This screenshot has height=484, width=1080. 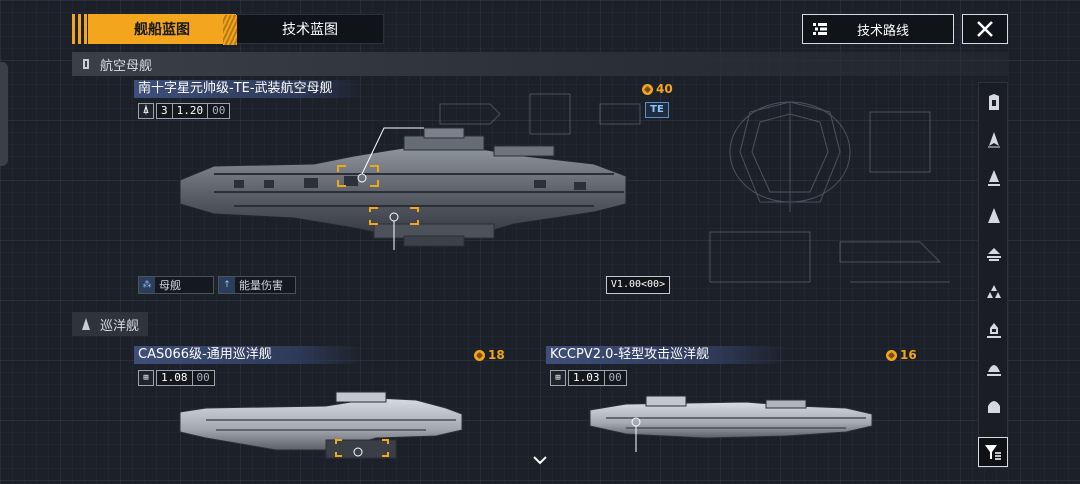 I want to click on filter-icon, so click(x=993, y=452).